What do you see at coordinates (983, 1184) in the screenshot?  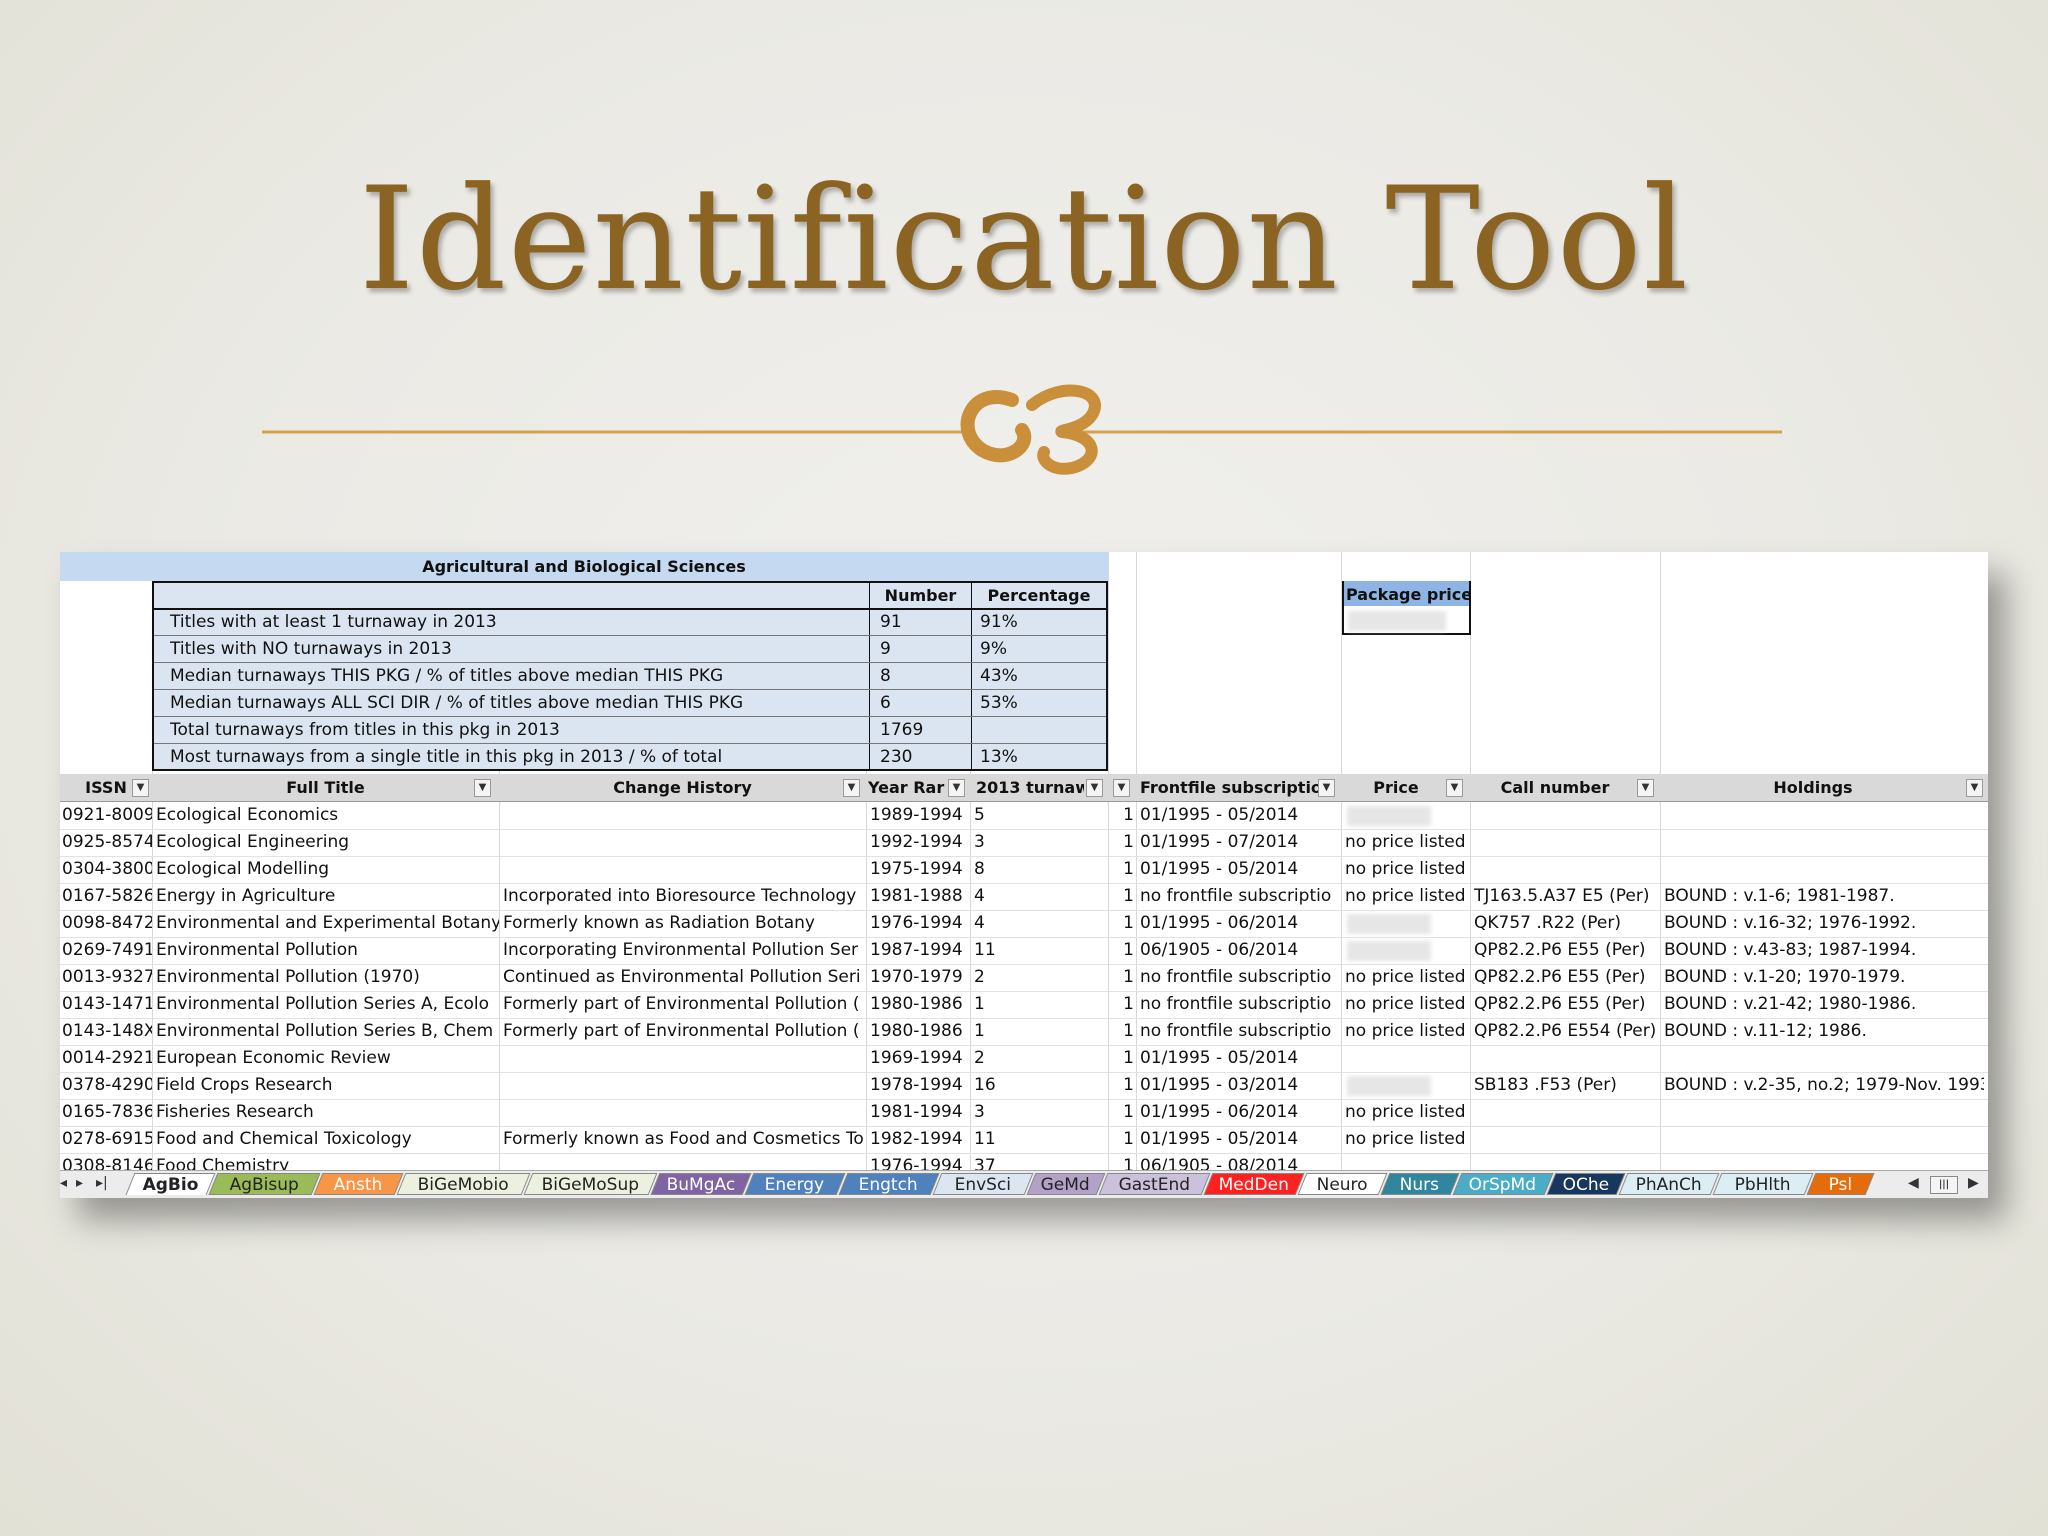 I see `sheet-tab: EnvSci` at bounding box center [983, 1184].